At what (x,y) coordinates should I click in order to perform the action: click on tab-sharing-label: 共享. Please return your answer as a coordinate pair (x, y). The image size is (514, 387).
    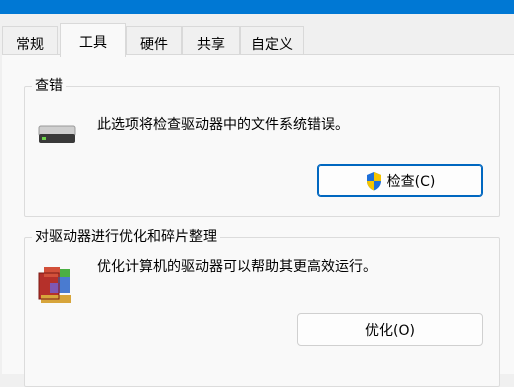
    Looking at the image, I should click on (211, 45).